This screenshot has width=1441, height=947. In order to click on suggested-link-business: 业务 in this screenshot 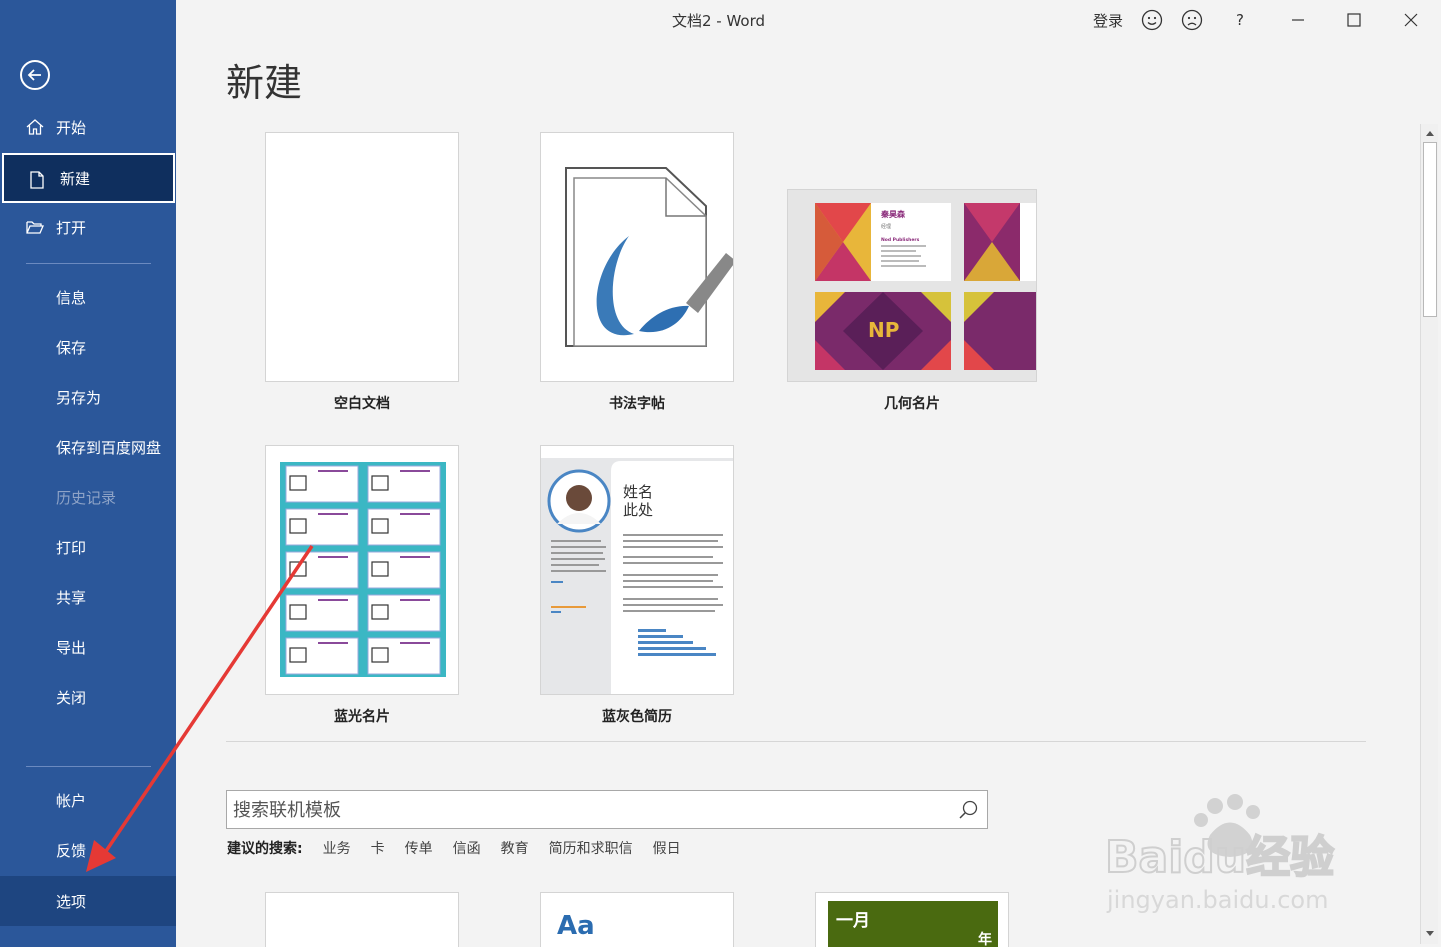, I will do `click(337, 848)`.